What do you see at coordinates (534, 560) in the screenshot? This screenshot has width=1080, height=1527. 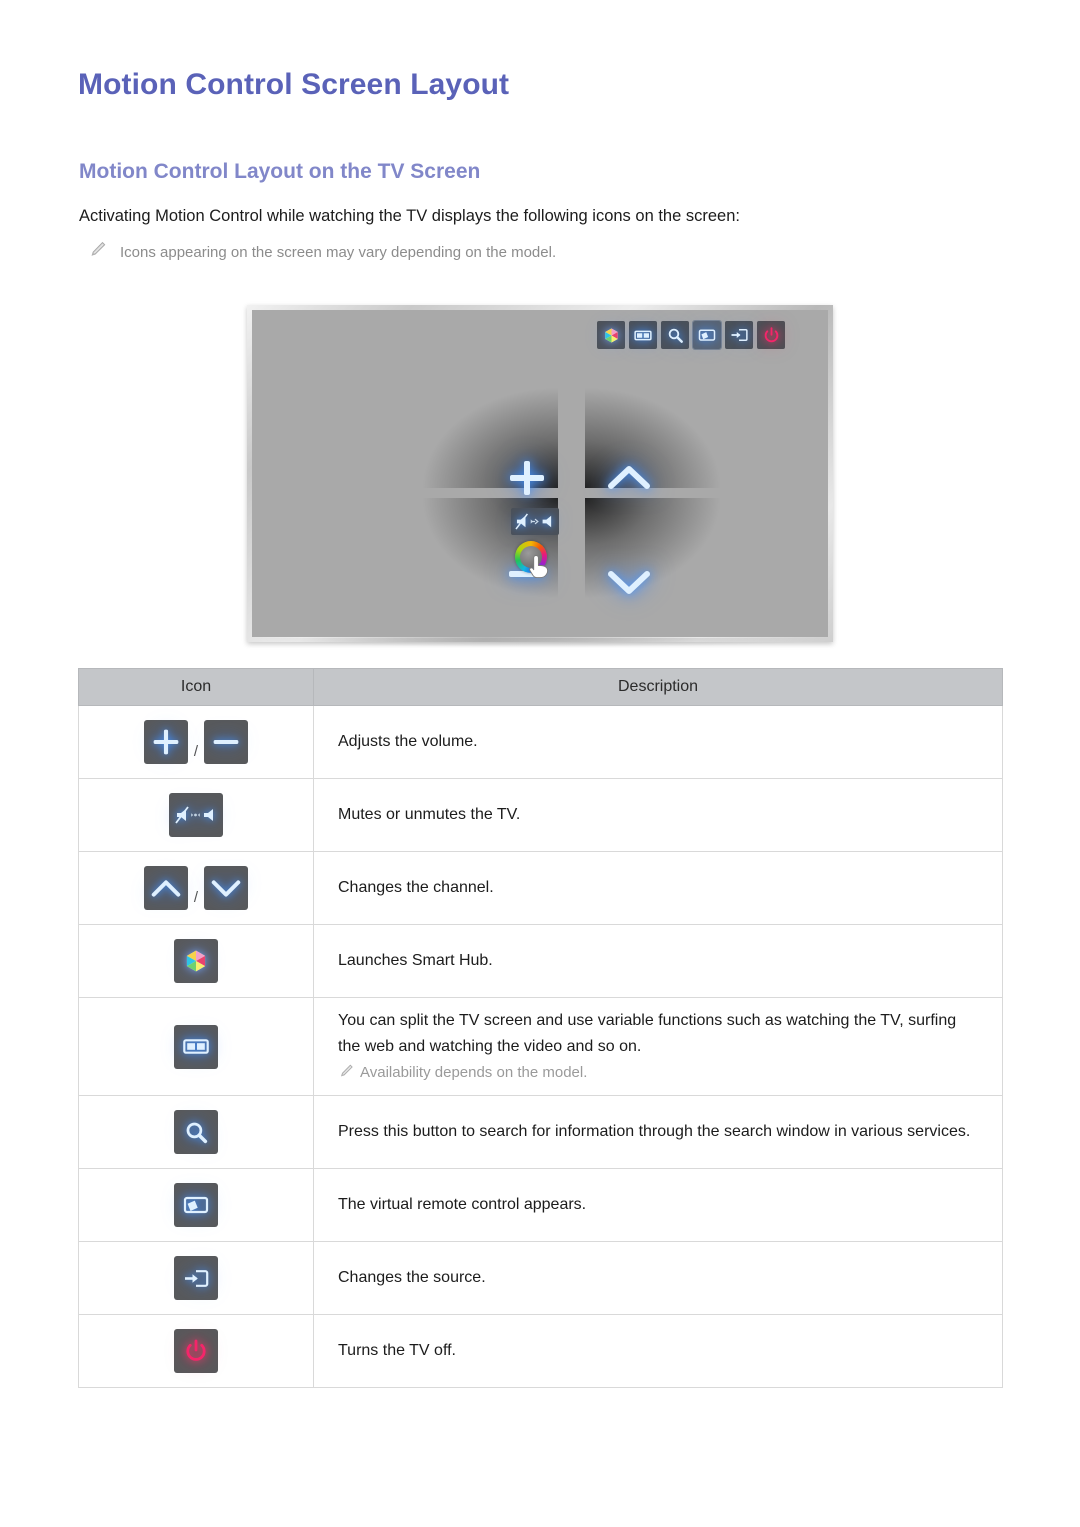 I see `color-wheel-pointer-icon` at bounding box center [534, 560].